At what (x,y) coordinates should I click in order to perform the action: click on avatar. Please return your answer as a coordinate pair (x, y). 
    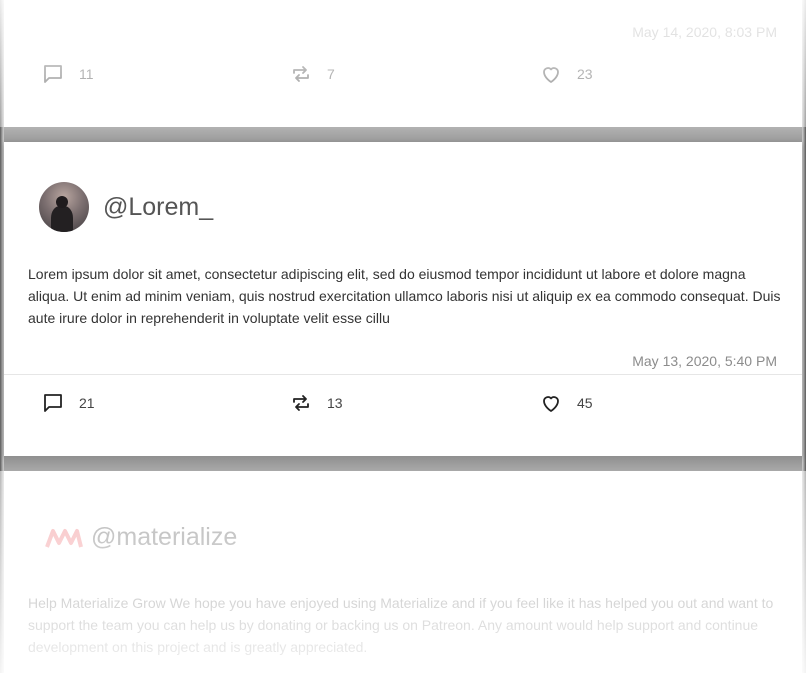
    Looking at the image, I should click on (64, 207).